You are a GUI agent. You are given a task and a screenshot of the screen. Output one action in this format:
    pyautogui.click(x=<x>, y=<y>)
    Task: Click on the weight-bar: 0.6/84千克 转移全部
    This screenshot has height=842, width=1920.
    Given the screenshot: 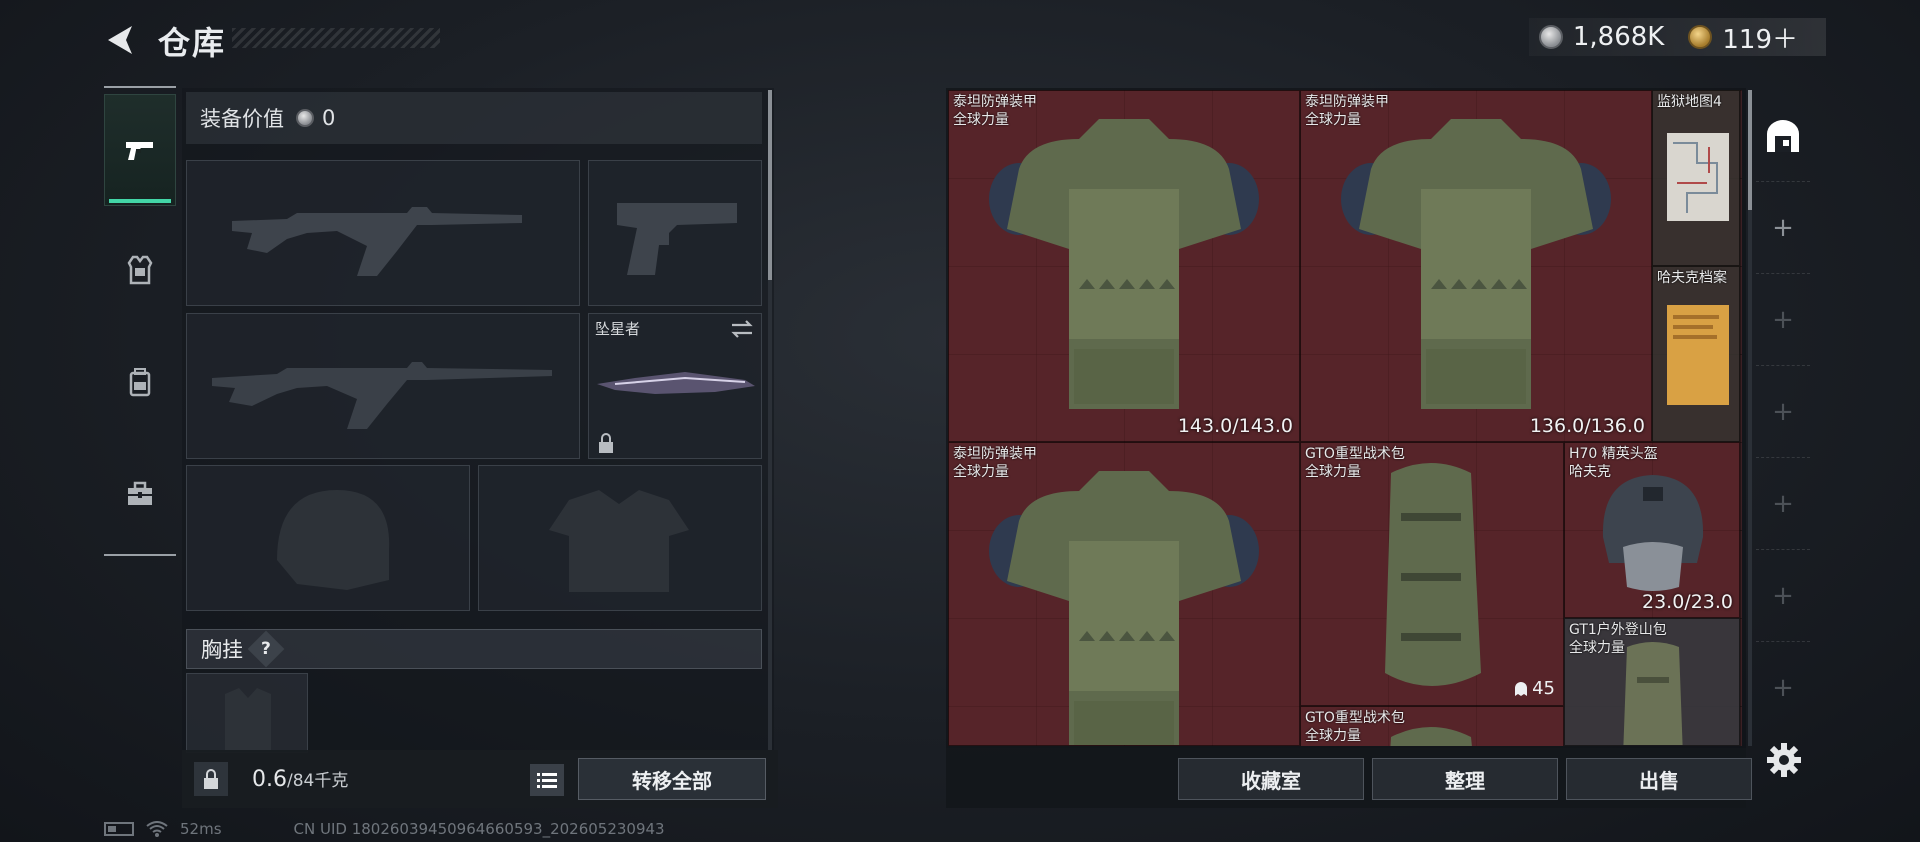 What is the action you would take?
    pyautogui.click(x=480, y=779)
    